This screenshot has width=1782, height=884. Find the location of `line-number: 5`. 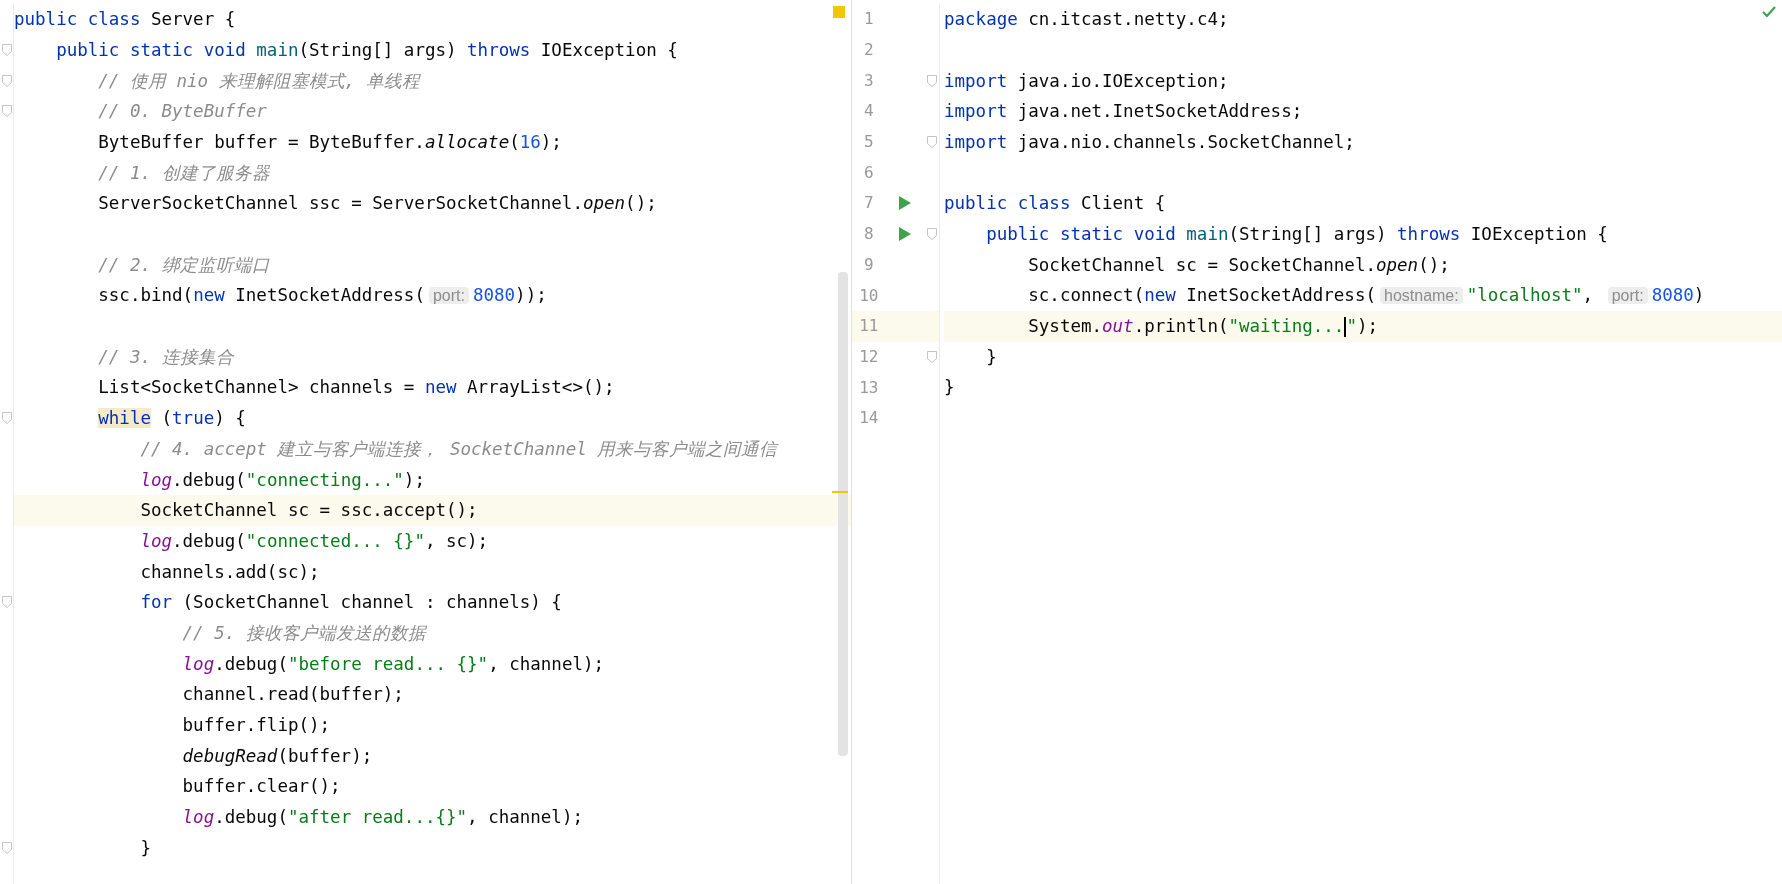

line-number: 5 is located at coordinates (869, 142).